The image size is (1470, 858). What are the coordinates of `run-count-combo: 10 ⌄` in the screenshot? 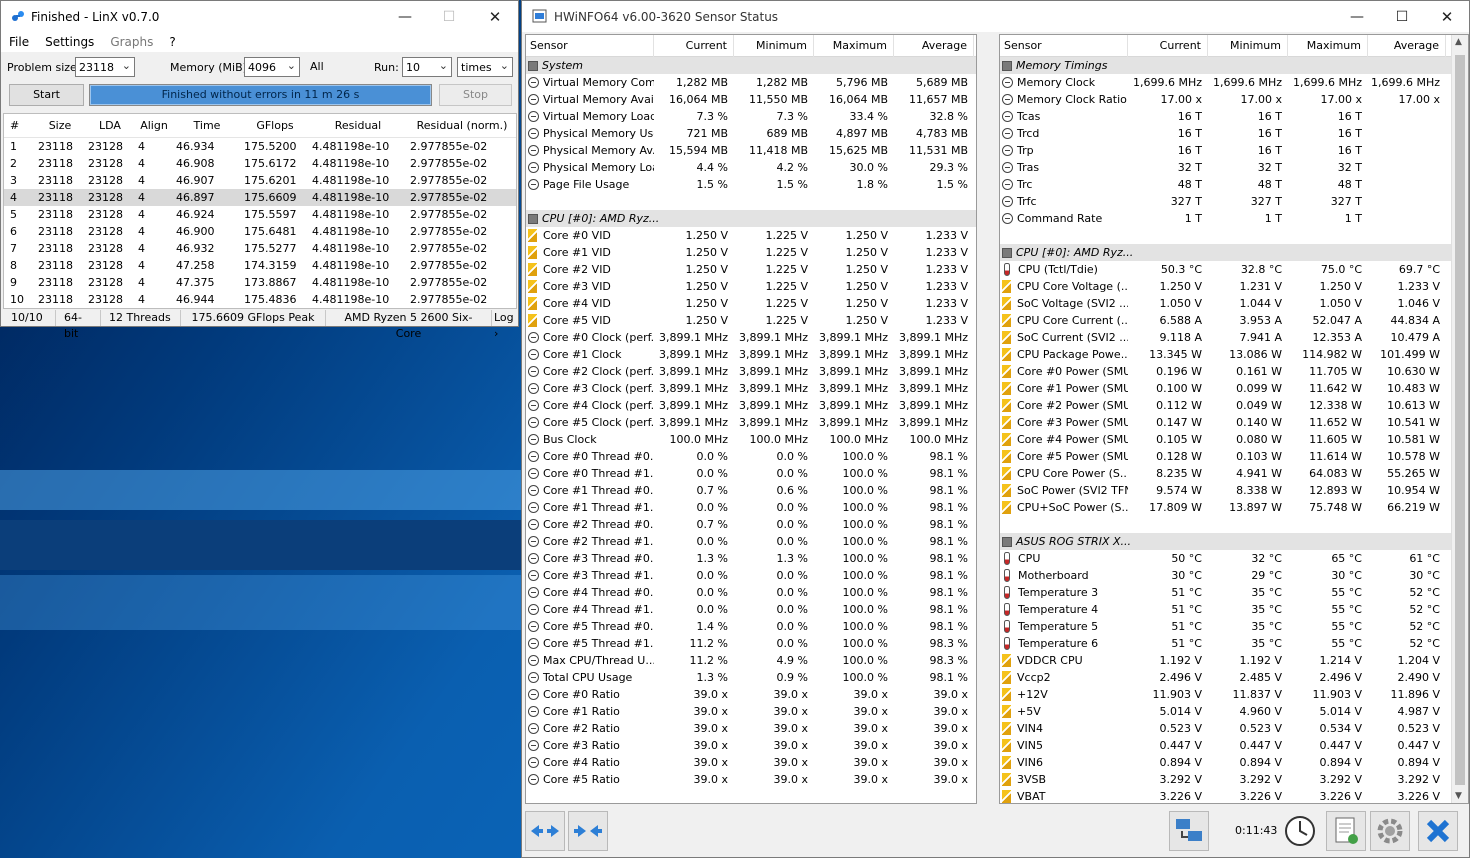 It's located at (427, 67).